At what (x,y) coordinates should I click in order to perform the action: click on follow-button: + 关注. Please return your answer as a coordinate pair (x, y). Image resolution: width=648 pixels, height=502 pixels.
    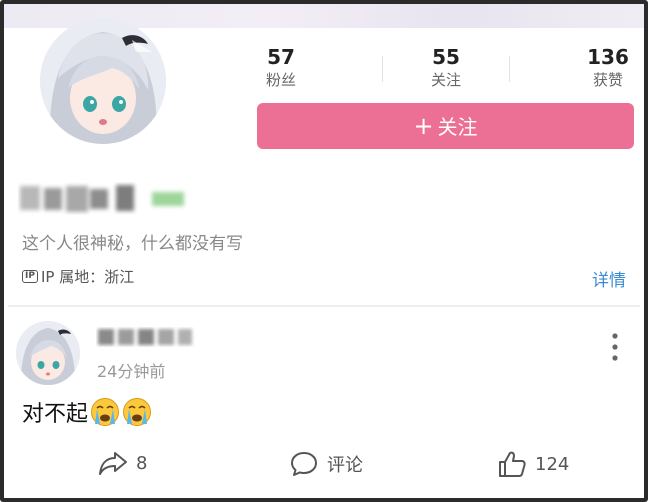
    Looking at the image, I should click on (445, 126).